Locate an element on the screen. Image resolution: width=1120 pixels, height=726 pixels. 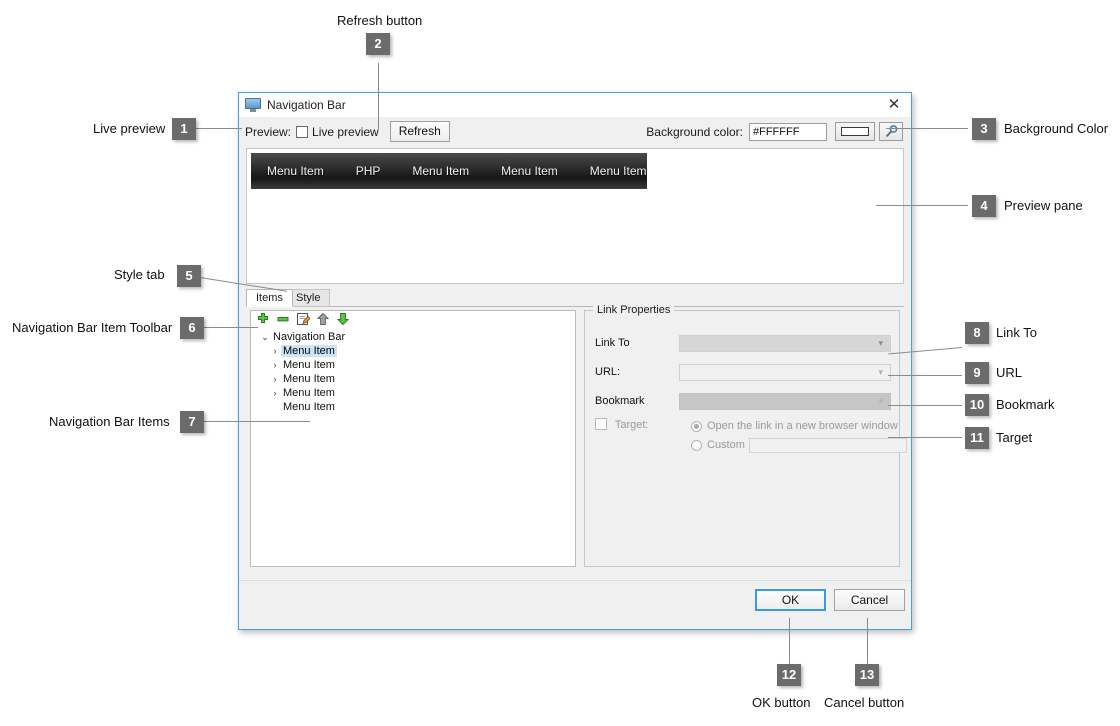
tree-item-label: Navigation Bar is located at coordinates (309, 337).